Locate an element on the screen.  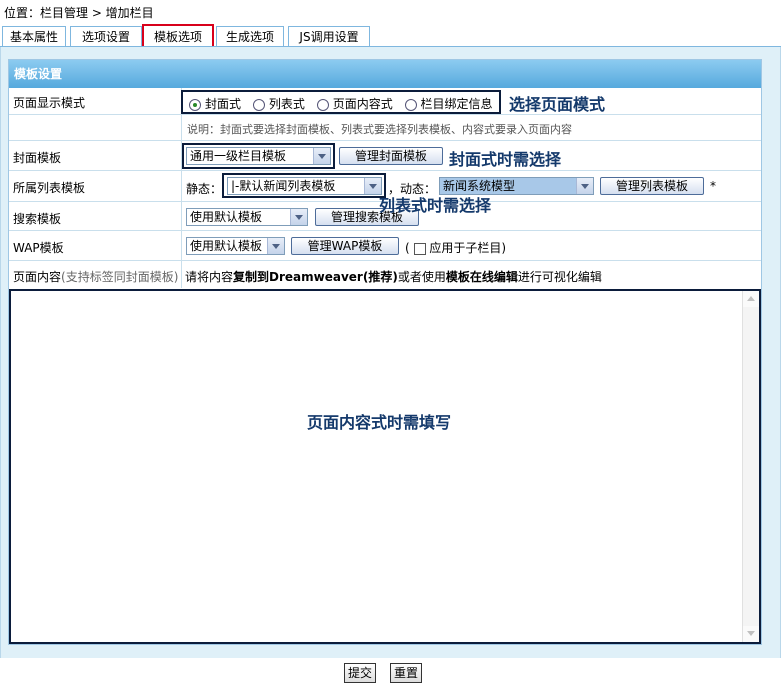
annotation-cover-needed: 封面式时需选择 is located at coordinates (505, 159).